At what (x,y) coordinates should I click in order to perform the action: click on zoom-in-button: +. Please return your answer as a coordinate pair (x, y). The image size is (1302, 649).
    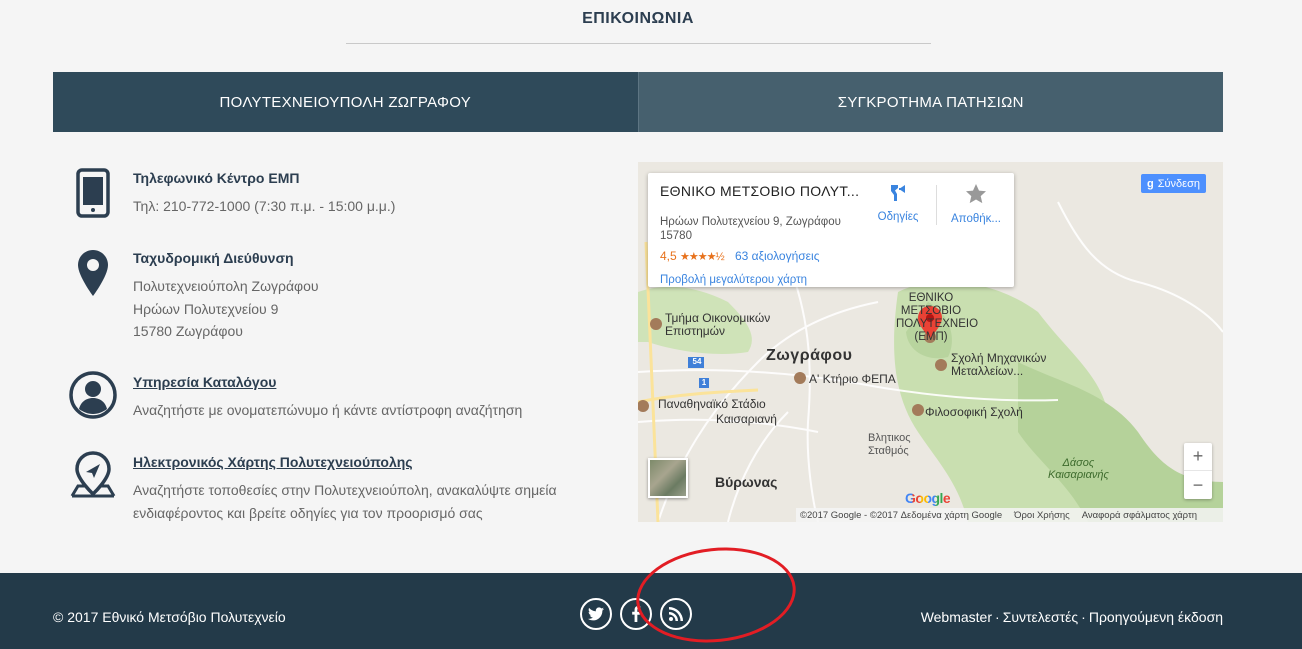
    Looking at the image, I should click on (1198, 457).